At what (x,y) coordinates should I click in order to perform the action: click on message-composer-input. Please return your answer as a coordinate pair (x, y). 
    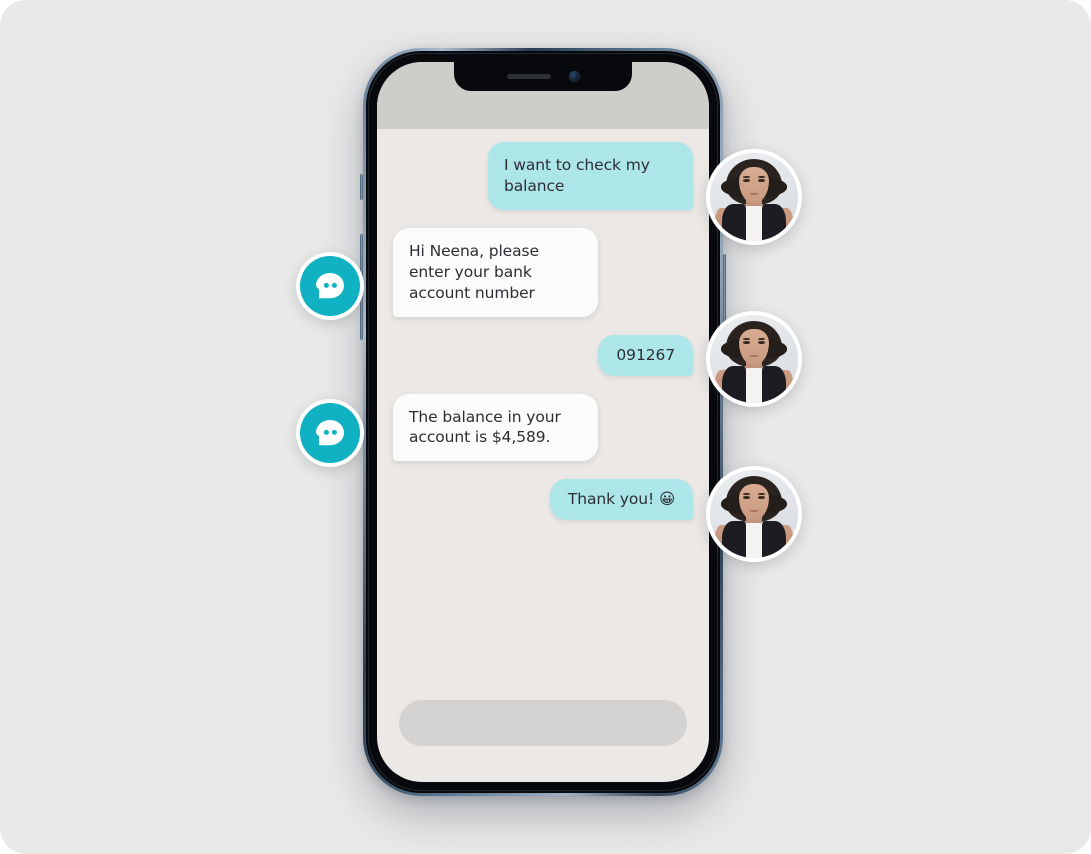
    Looking at the image, I should click on (543, 723).